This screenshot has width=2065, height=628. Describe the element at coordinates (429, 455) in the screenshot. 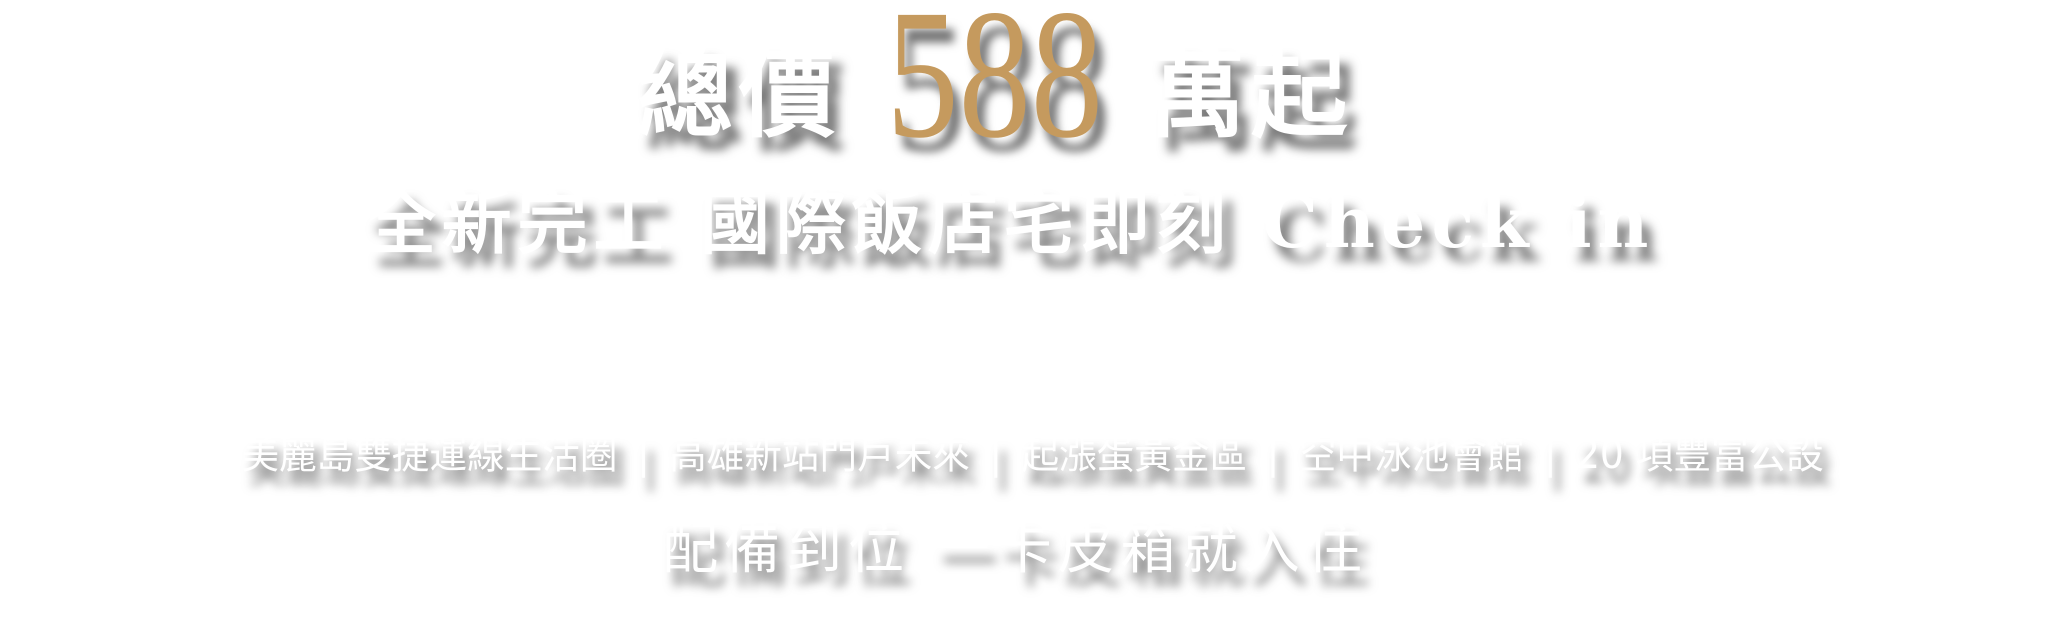

I see `feature-item: 美麗島雙捷運線生活圈` at that location.